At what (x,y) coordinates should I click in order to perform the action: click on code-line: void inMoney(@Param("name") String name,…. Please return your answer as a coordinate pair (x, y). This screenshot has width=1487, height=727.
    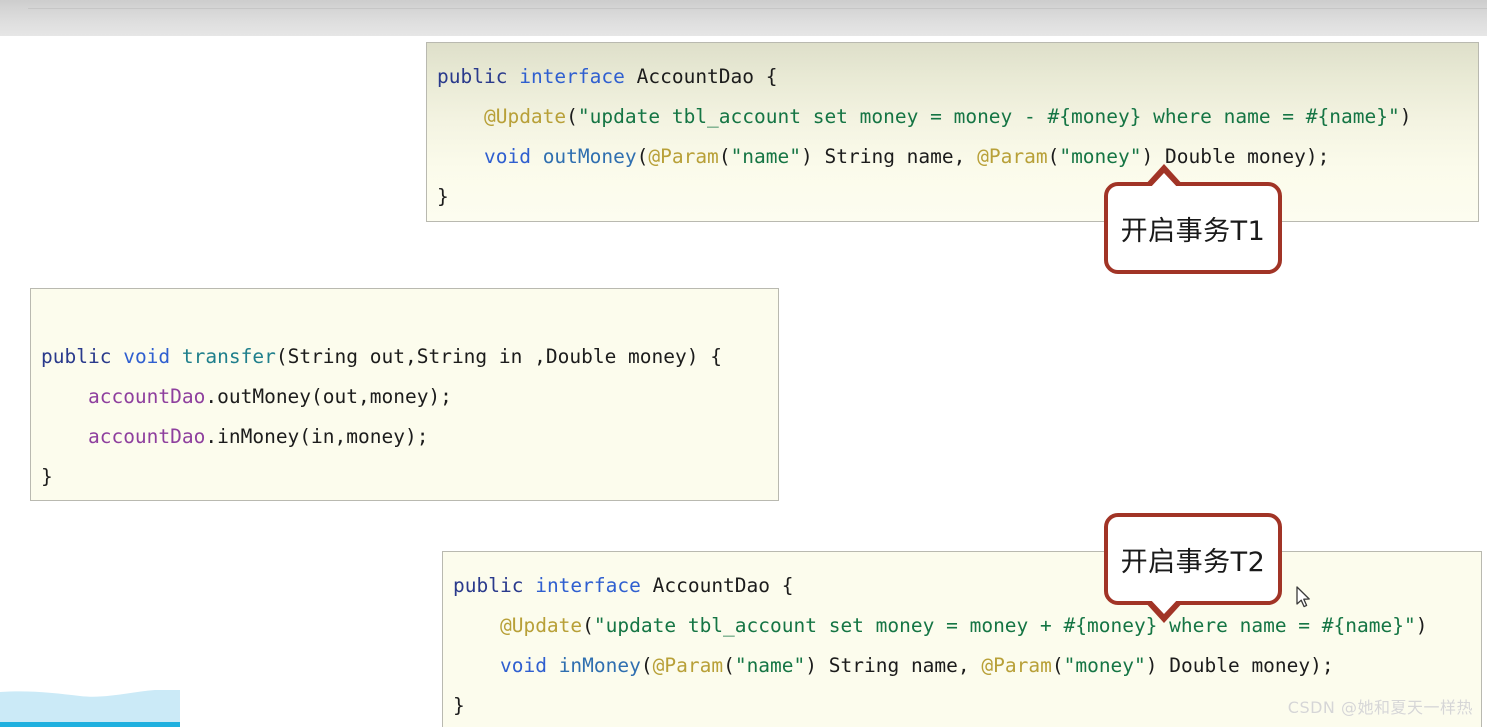
    Looking at the image, I should click on (967, 666).